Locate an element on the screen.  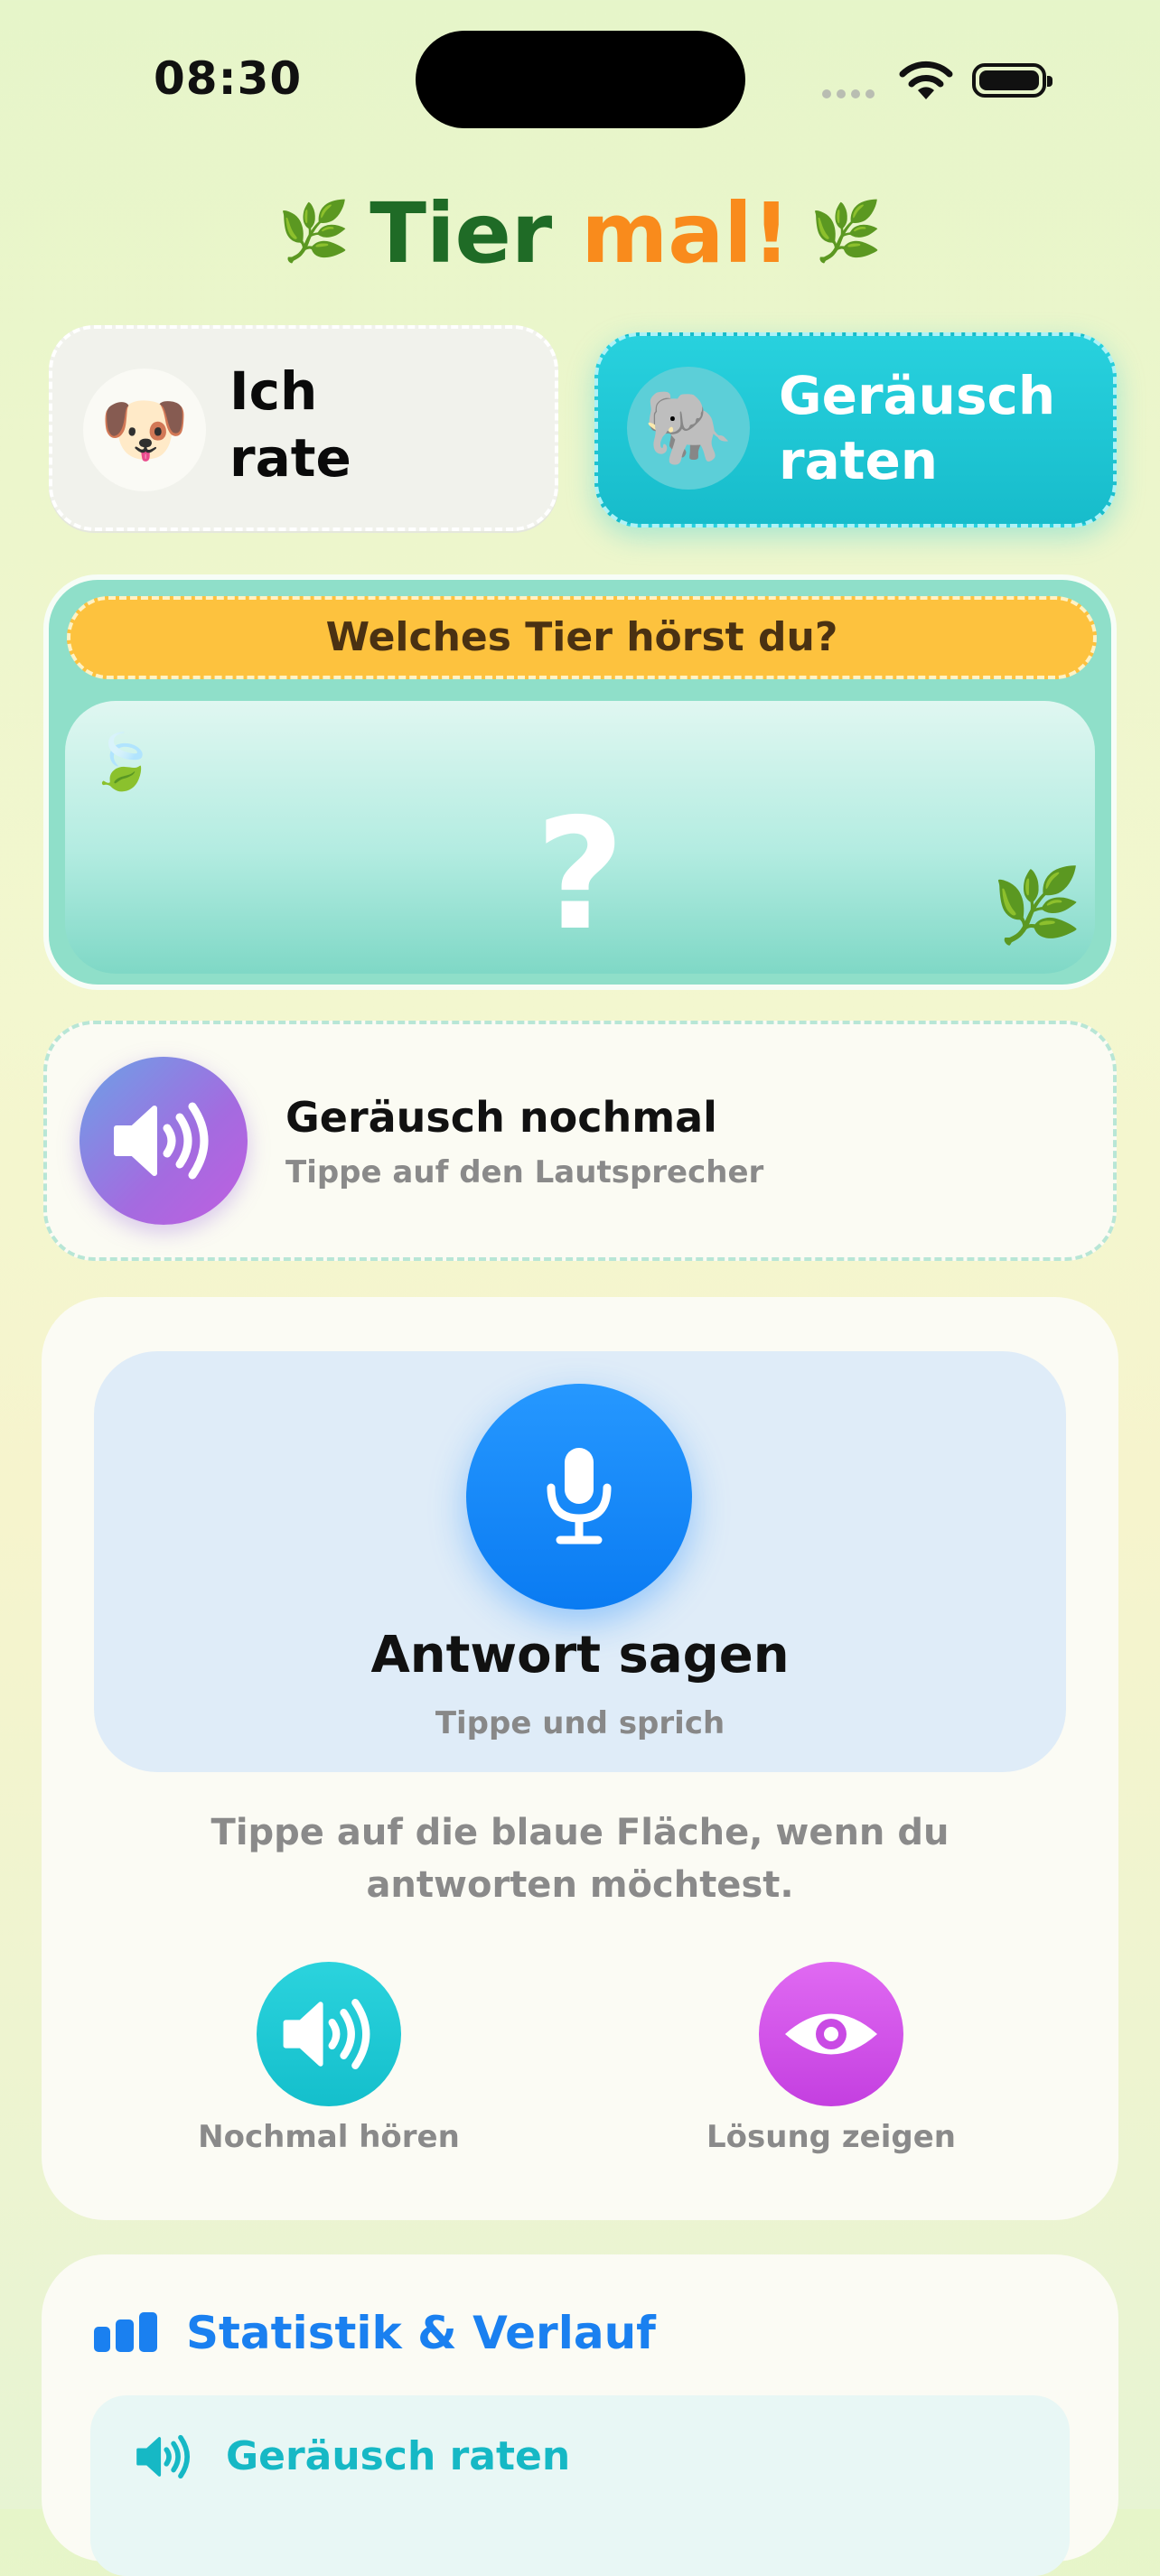
app-title: 🌿 Tier mal! 🌿 is located at coordinates (580, 234).